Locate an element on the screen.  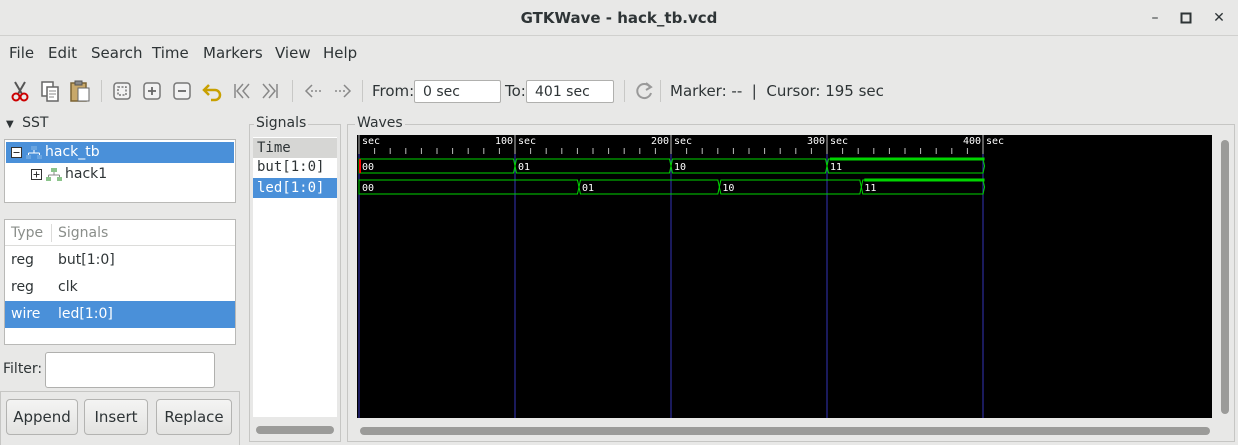
table-header: Type Signals is located at coordinates (120, 233).